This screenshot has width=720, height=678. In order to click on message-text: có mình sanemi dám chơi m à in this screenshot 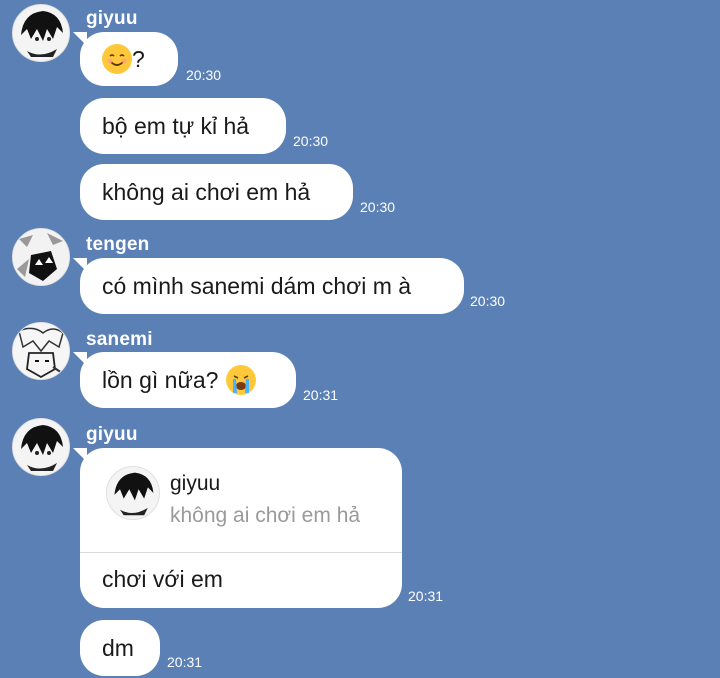, I will do `click(257, 285)`.